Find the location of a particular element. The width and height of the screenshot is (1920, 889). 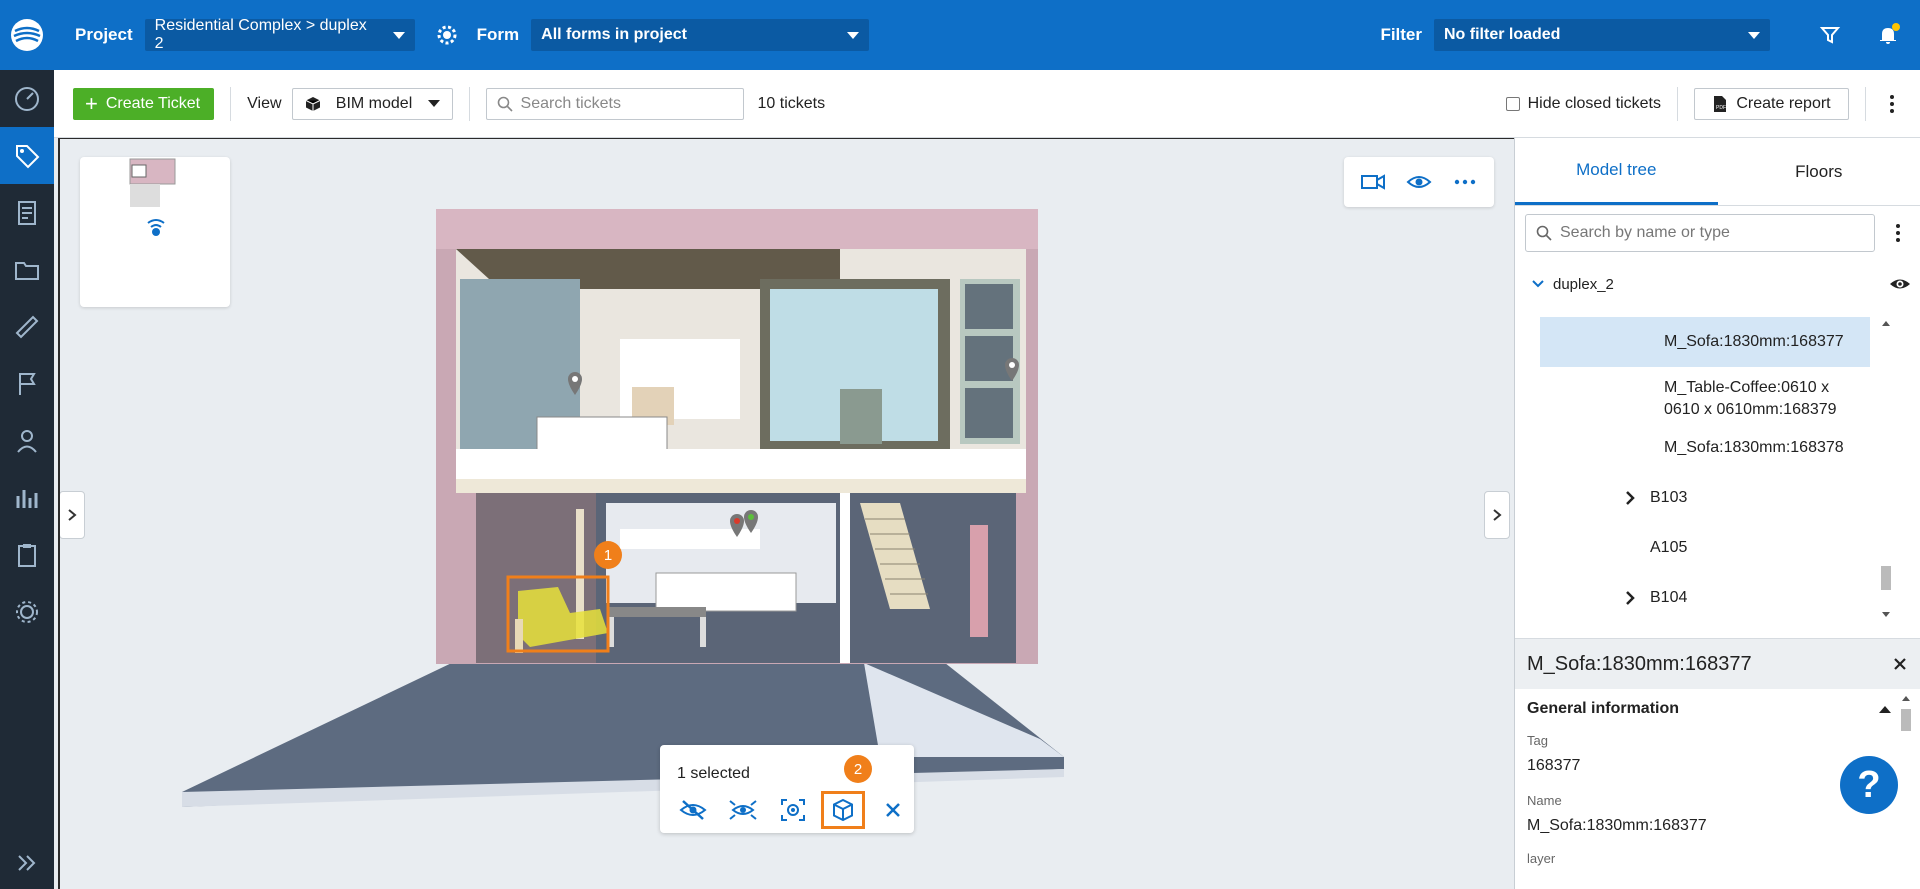

tree-item-label: A105 is located at coordinates (1669, 547).